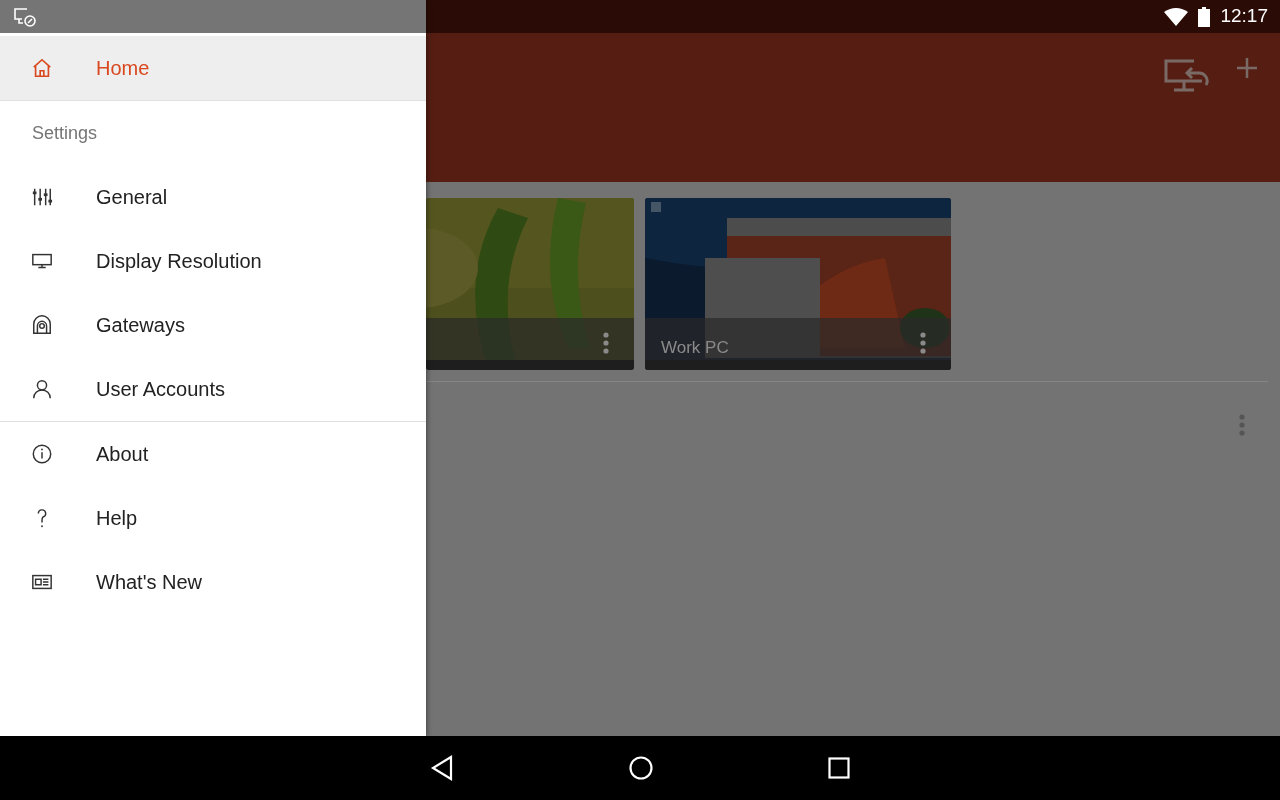  I want to click on drawer-item: Gateways, so click(213, 325).